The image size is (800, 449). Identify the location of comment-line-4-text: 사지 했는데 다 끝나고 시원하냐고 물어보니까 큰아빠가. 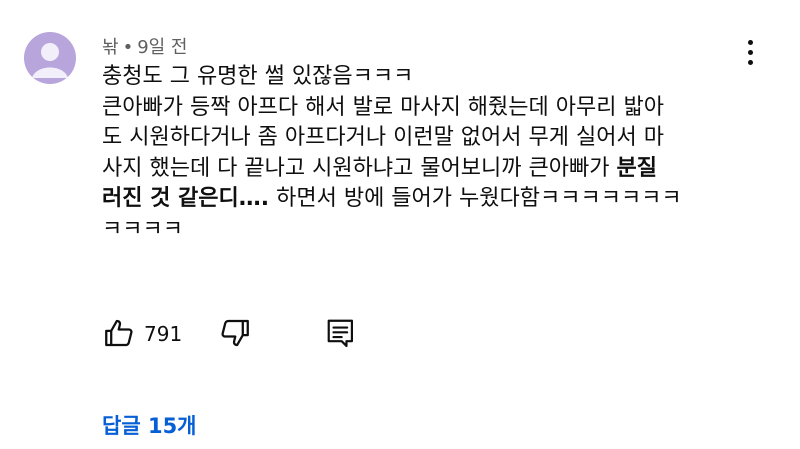
(359, 168).